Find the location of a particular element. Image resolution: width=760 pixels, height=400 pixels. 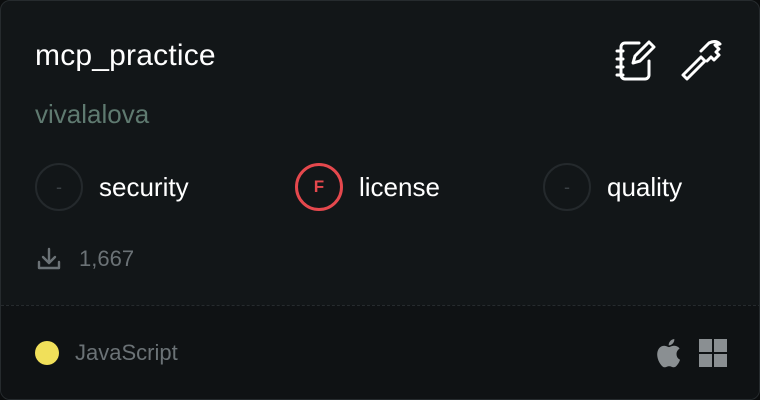

downloads: 1,667 is located at coordinates (84, 259).